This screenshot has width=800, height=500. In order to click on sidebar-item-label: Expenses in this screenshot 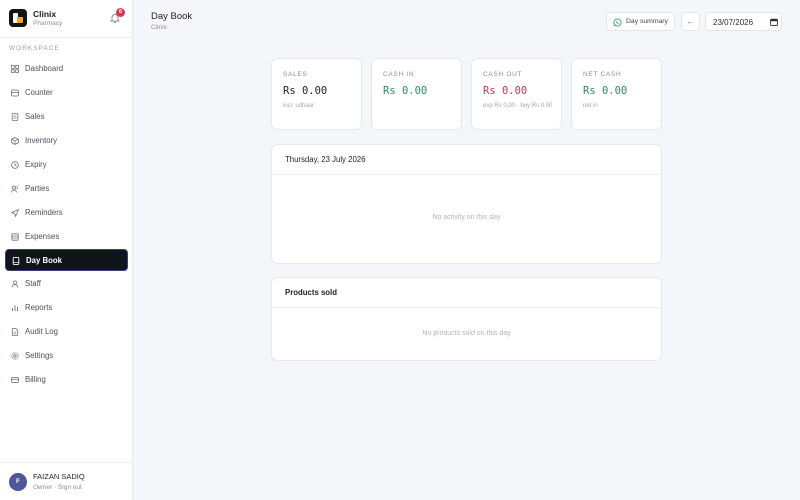, I will do `click(42, 236)`.